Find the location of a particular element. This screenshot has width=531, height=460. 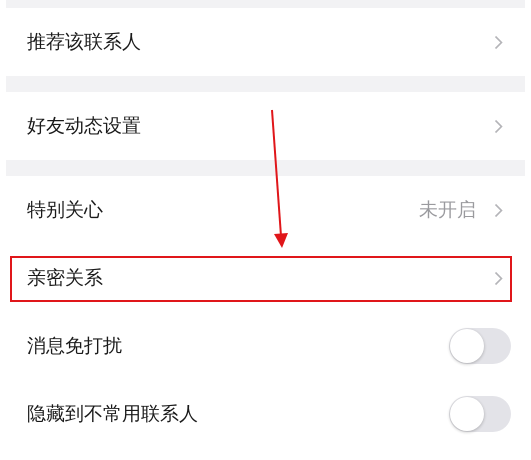

row-label: 推荐该联系人 is located at coordinates (84, 42).